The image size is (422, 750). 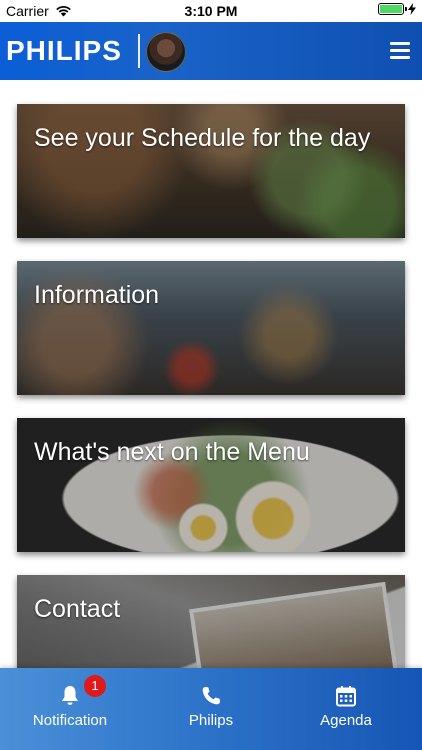 I want to click on bell-icon, so click(x=70, y=695).